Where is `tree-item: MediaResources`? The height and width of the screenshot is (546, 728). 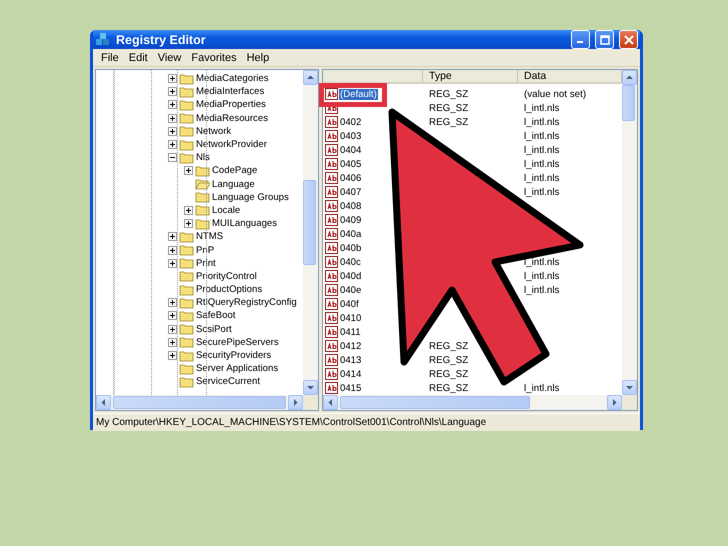
tree-item: MediaResources is located at coordinates (232, 118).